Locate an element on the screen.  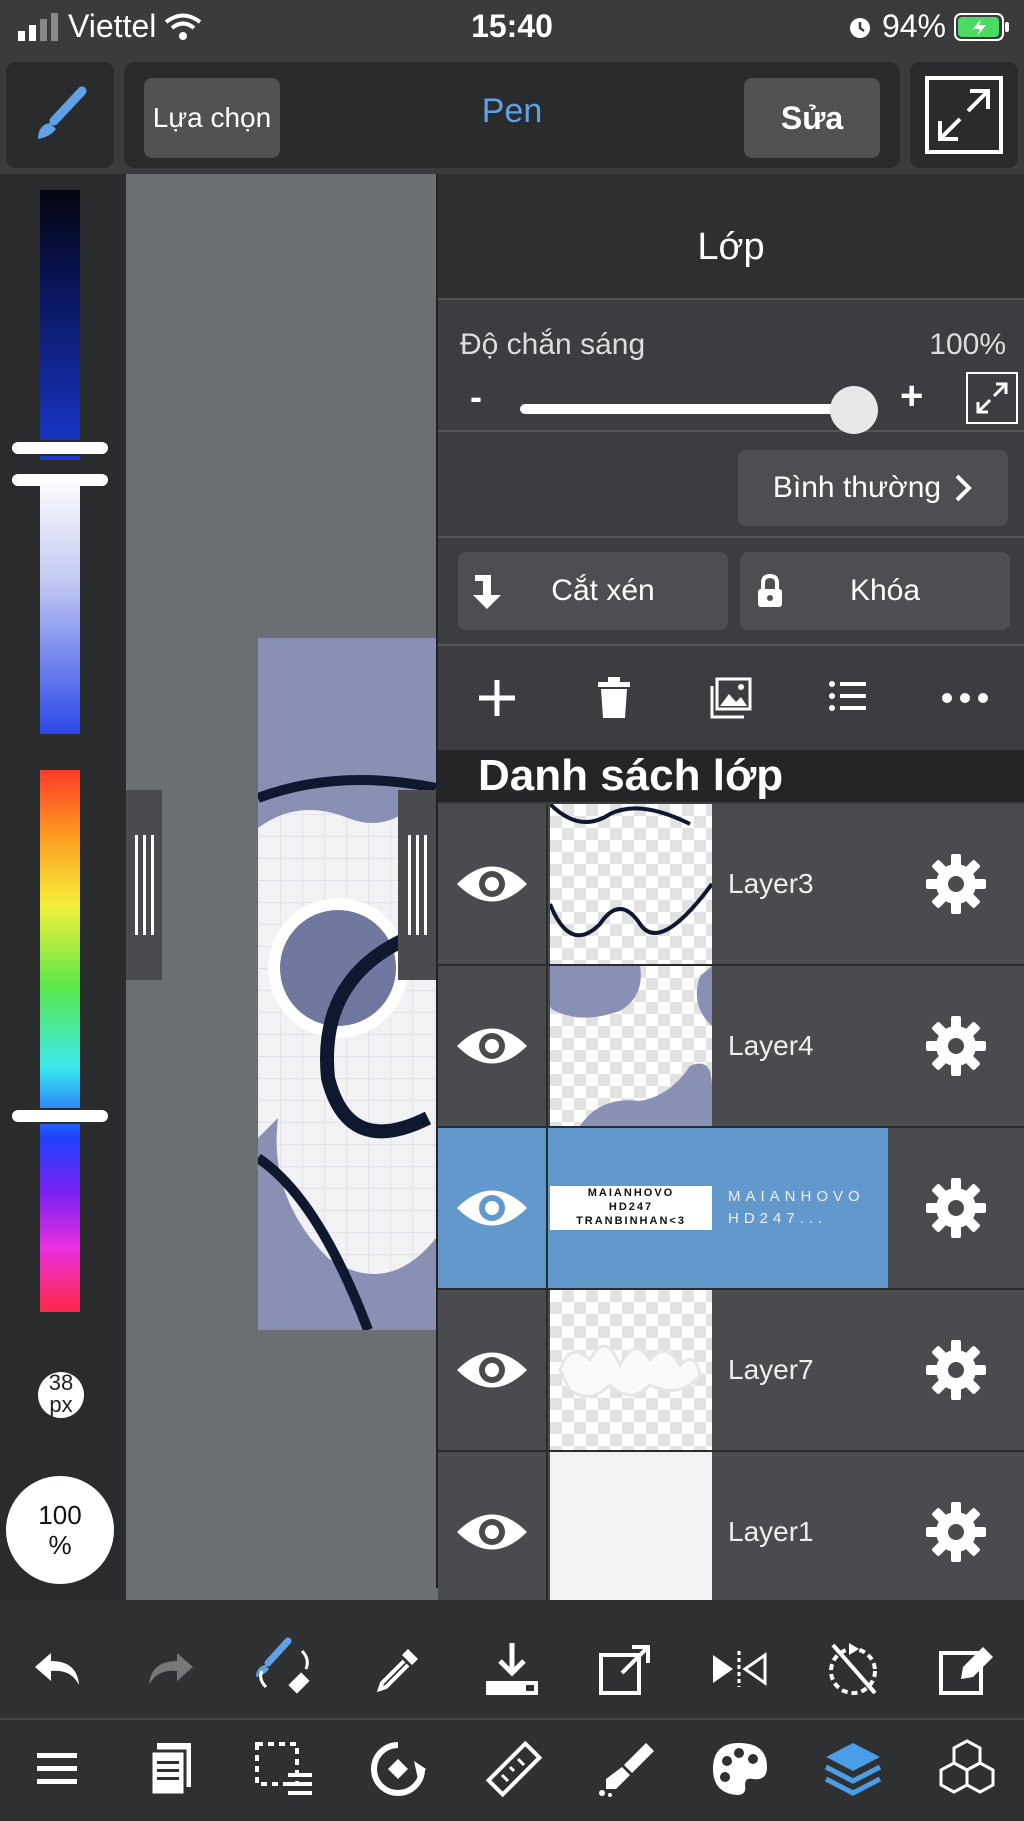
selection-icon is located at coordinates (284, 1768).